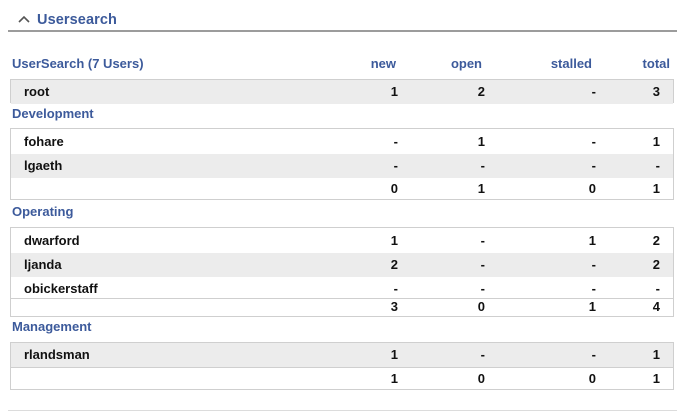 The image size is (698, 418). I want to click on user-name: dwarford, so click(52, 241).